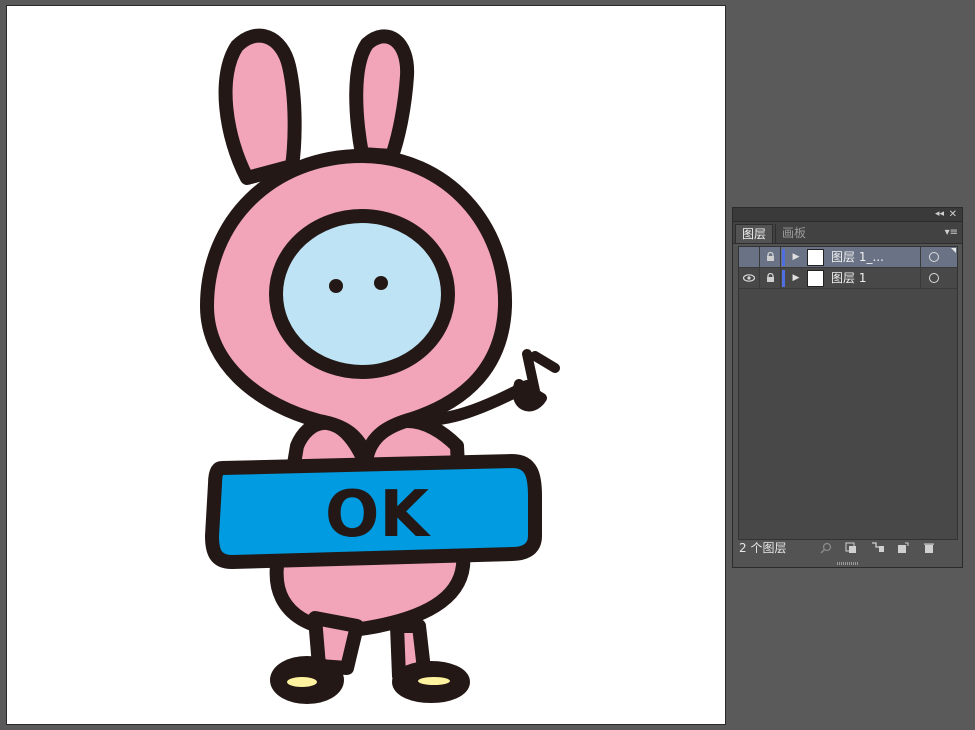 Image resolution: width=975 pixels, height=730 pixels. I want to click on locate-object-icon, so click(827, 548).